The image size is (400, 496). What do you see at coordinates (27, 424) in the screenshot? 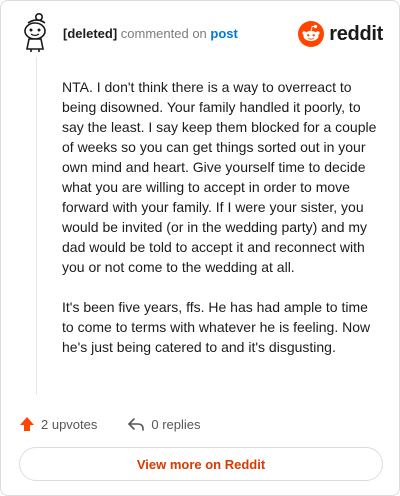
I see `upvote-arrow-icon` at bounding box center [27, 424].